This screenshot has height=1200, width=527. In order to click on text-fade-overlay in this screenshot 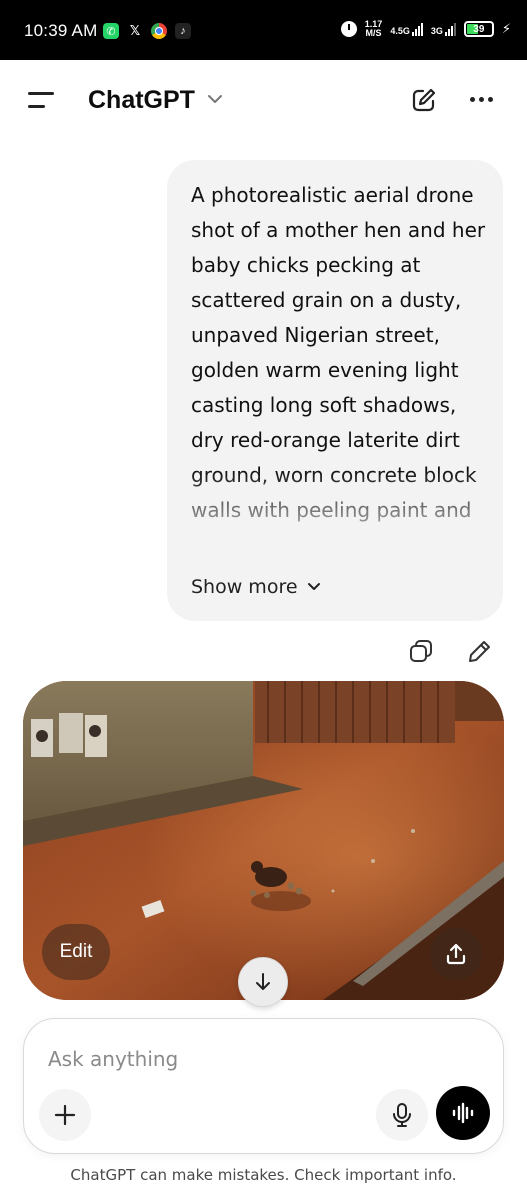, I will do `click(335, 520)`.